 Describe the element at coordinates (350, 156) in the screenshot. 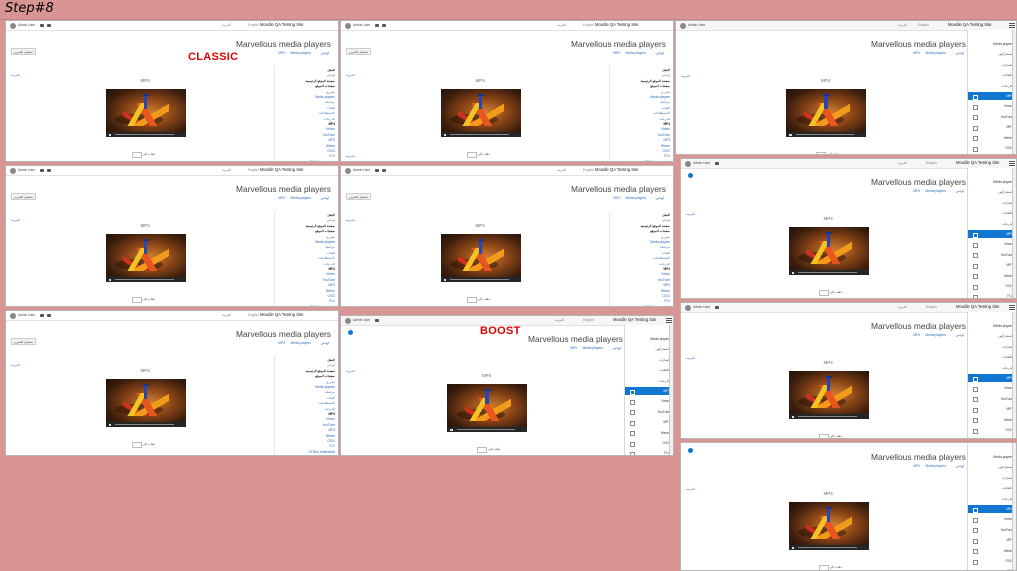

I see `sidebar-link: العربية` at that location.